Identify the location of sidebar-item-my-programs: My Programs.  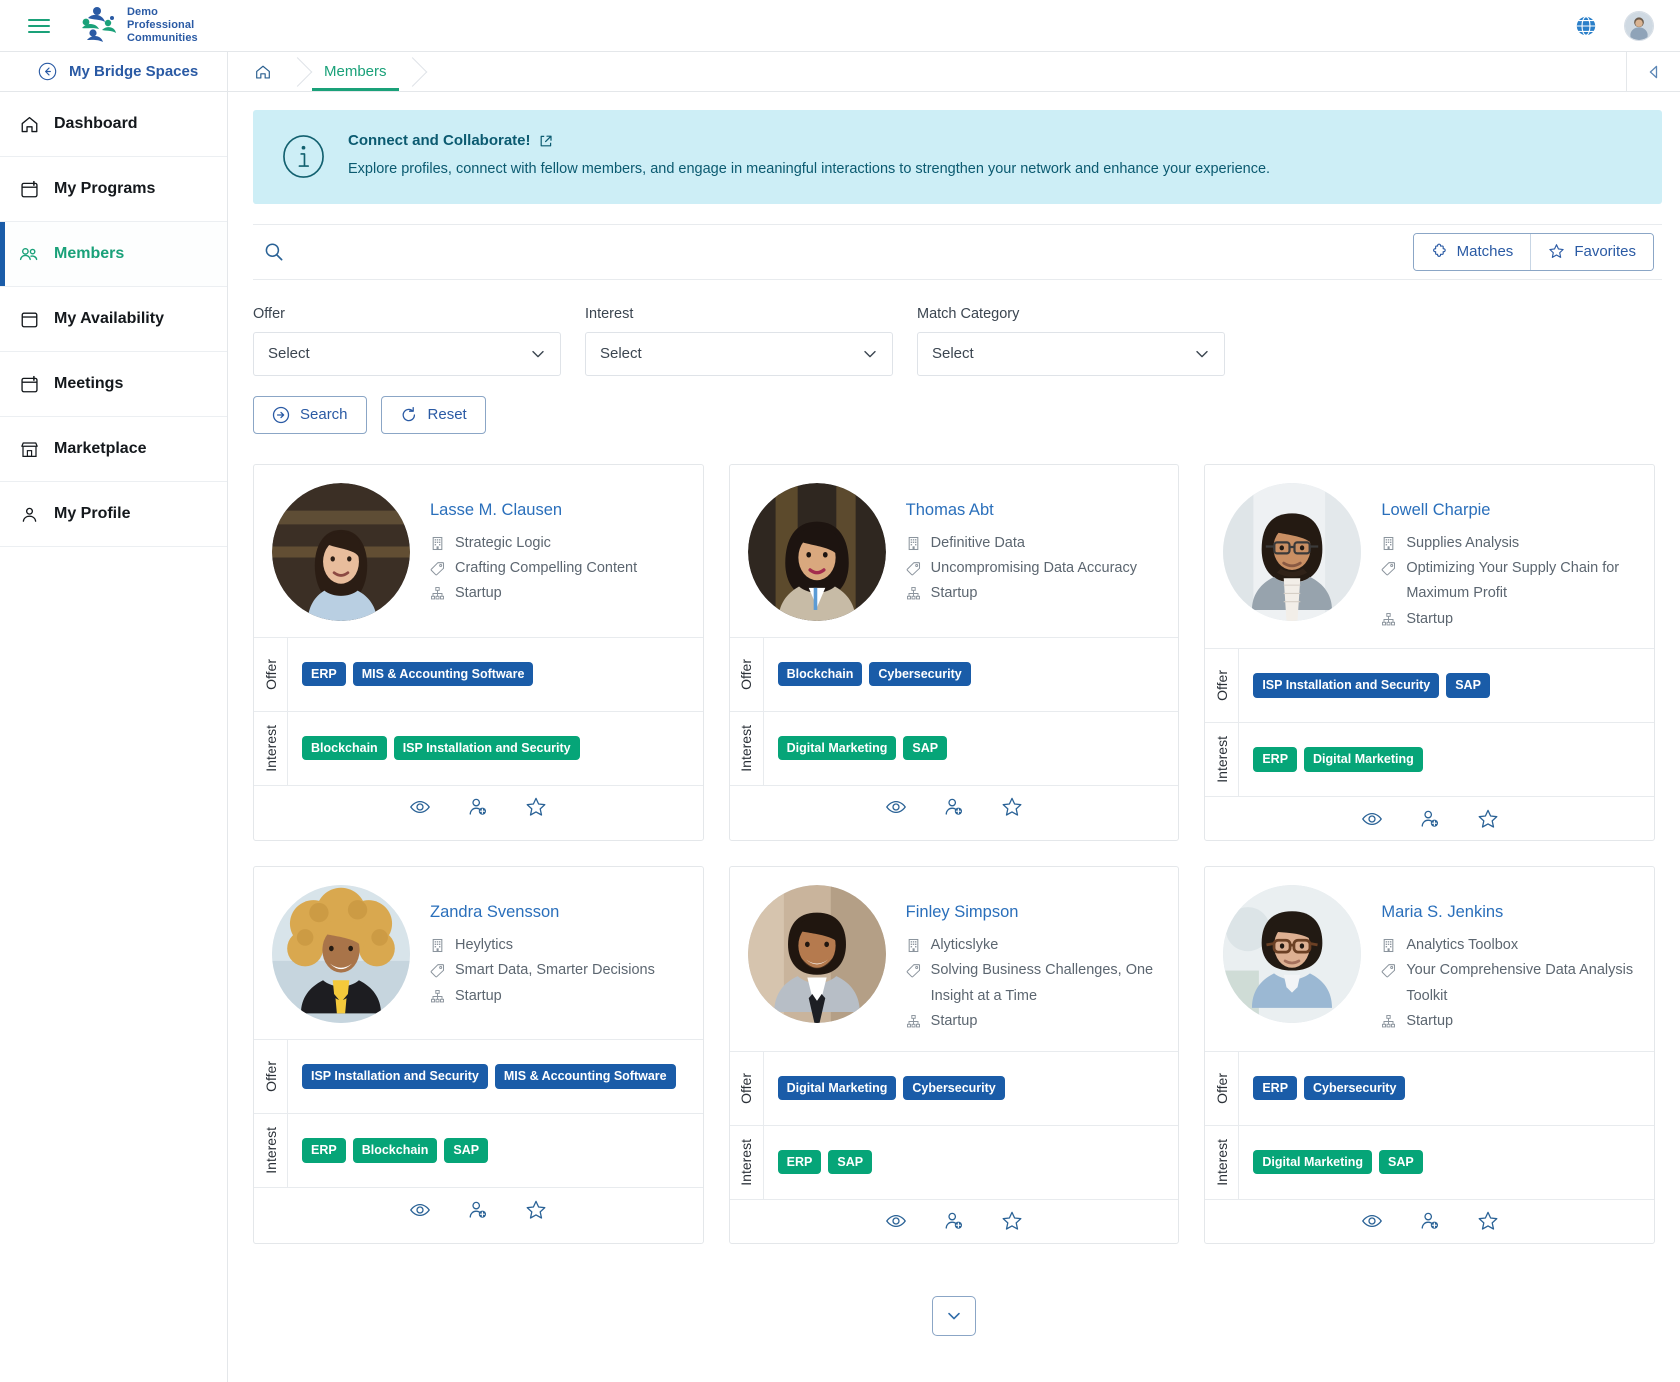
(113, 189).